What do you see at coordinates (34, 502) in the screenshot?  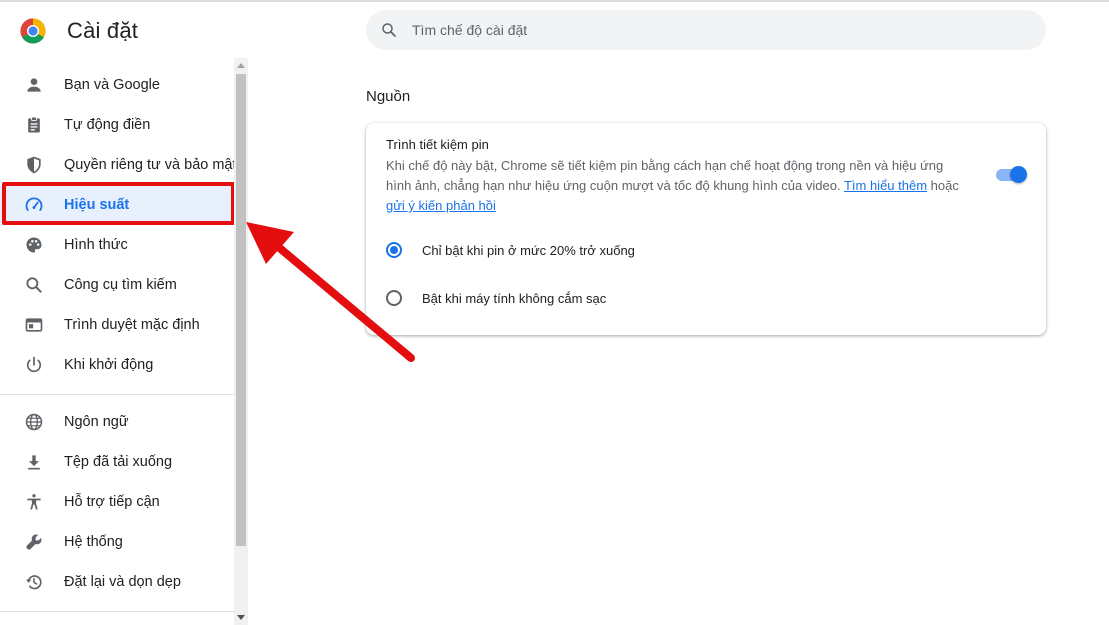 I see `accessibility-icon` at bounding box center [34, 502].